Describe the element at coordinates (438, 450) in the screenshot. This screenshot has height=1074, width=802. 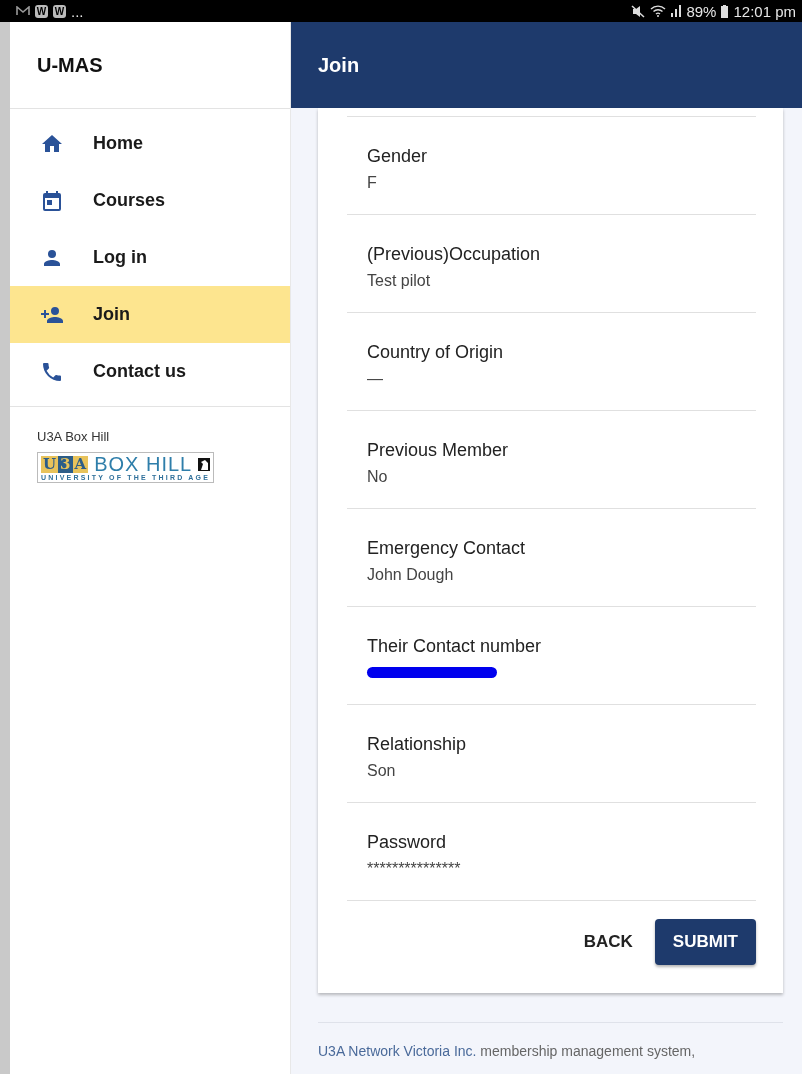
I see `field-label: Previous Member` at that location.